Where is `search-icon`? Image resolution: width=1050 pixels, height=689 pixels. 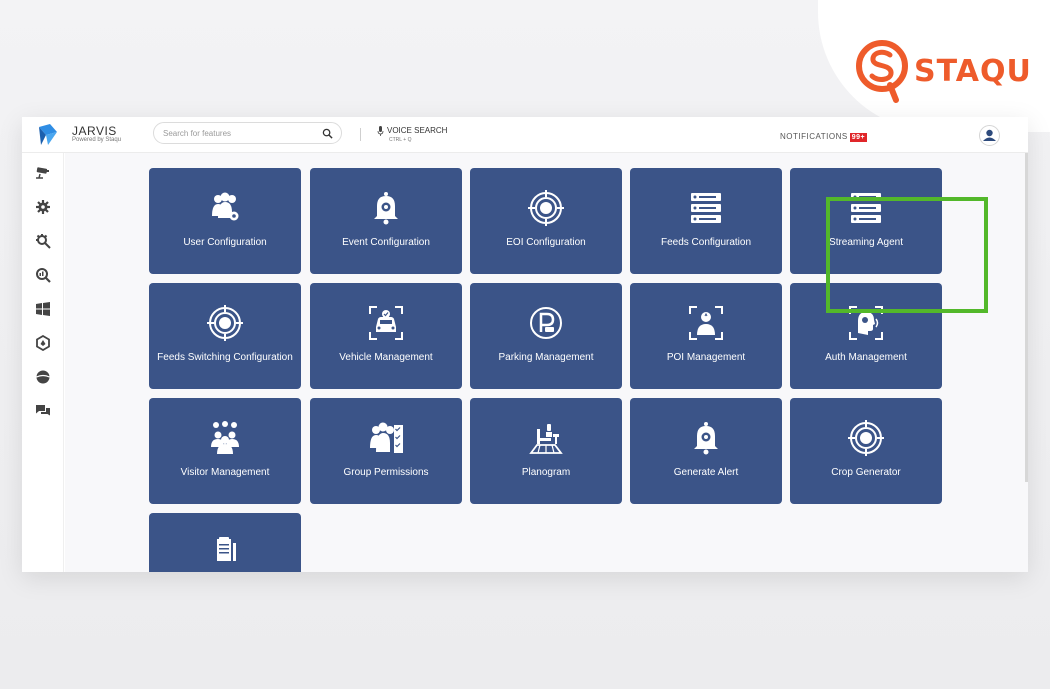
search-icon is located at coordinates (327, 133).